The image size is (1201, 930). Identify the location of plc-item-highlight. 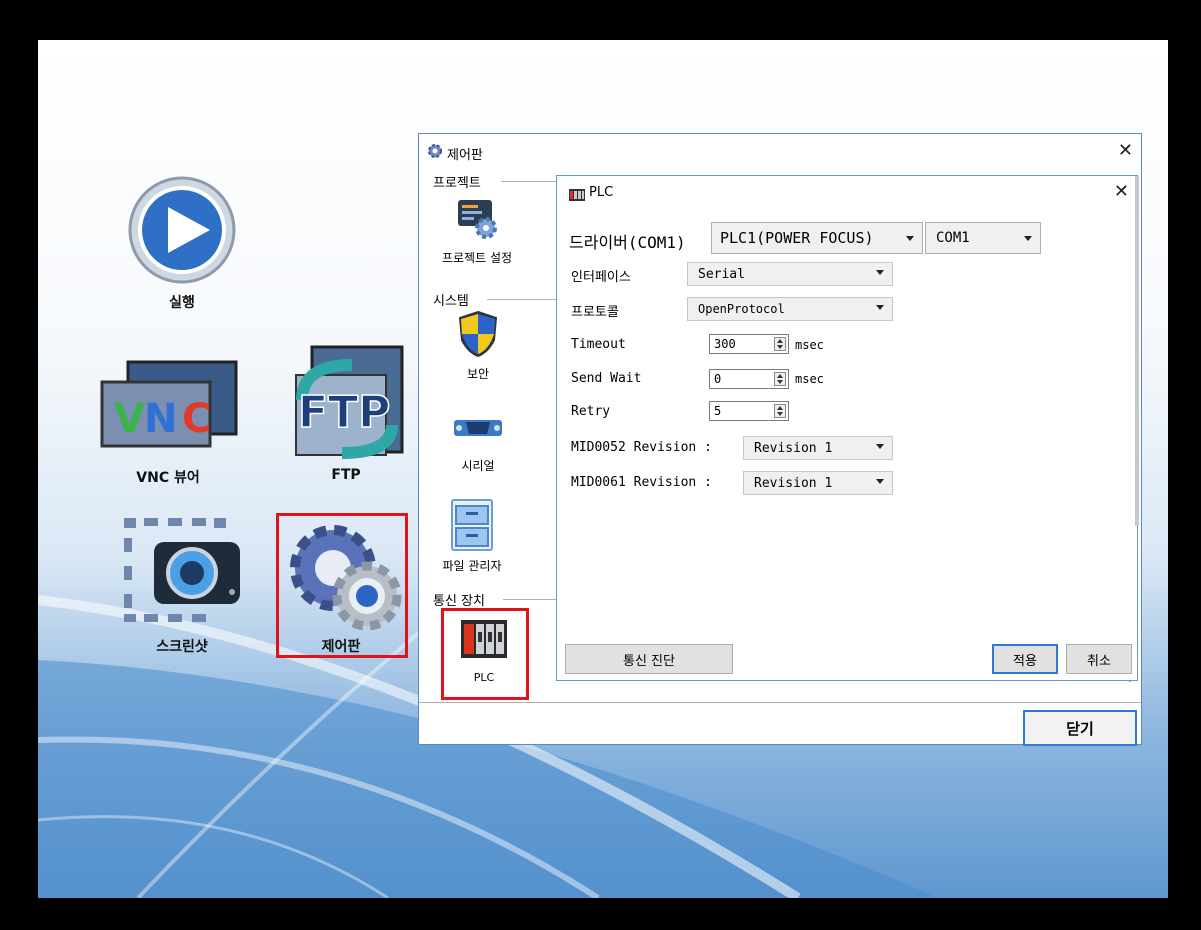
(485, 654).